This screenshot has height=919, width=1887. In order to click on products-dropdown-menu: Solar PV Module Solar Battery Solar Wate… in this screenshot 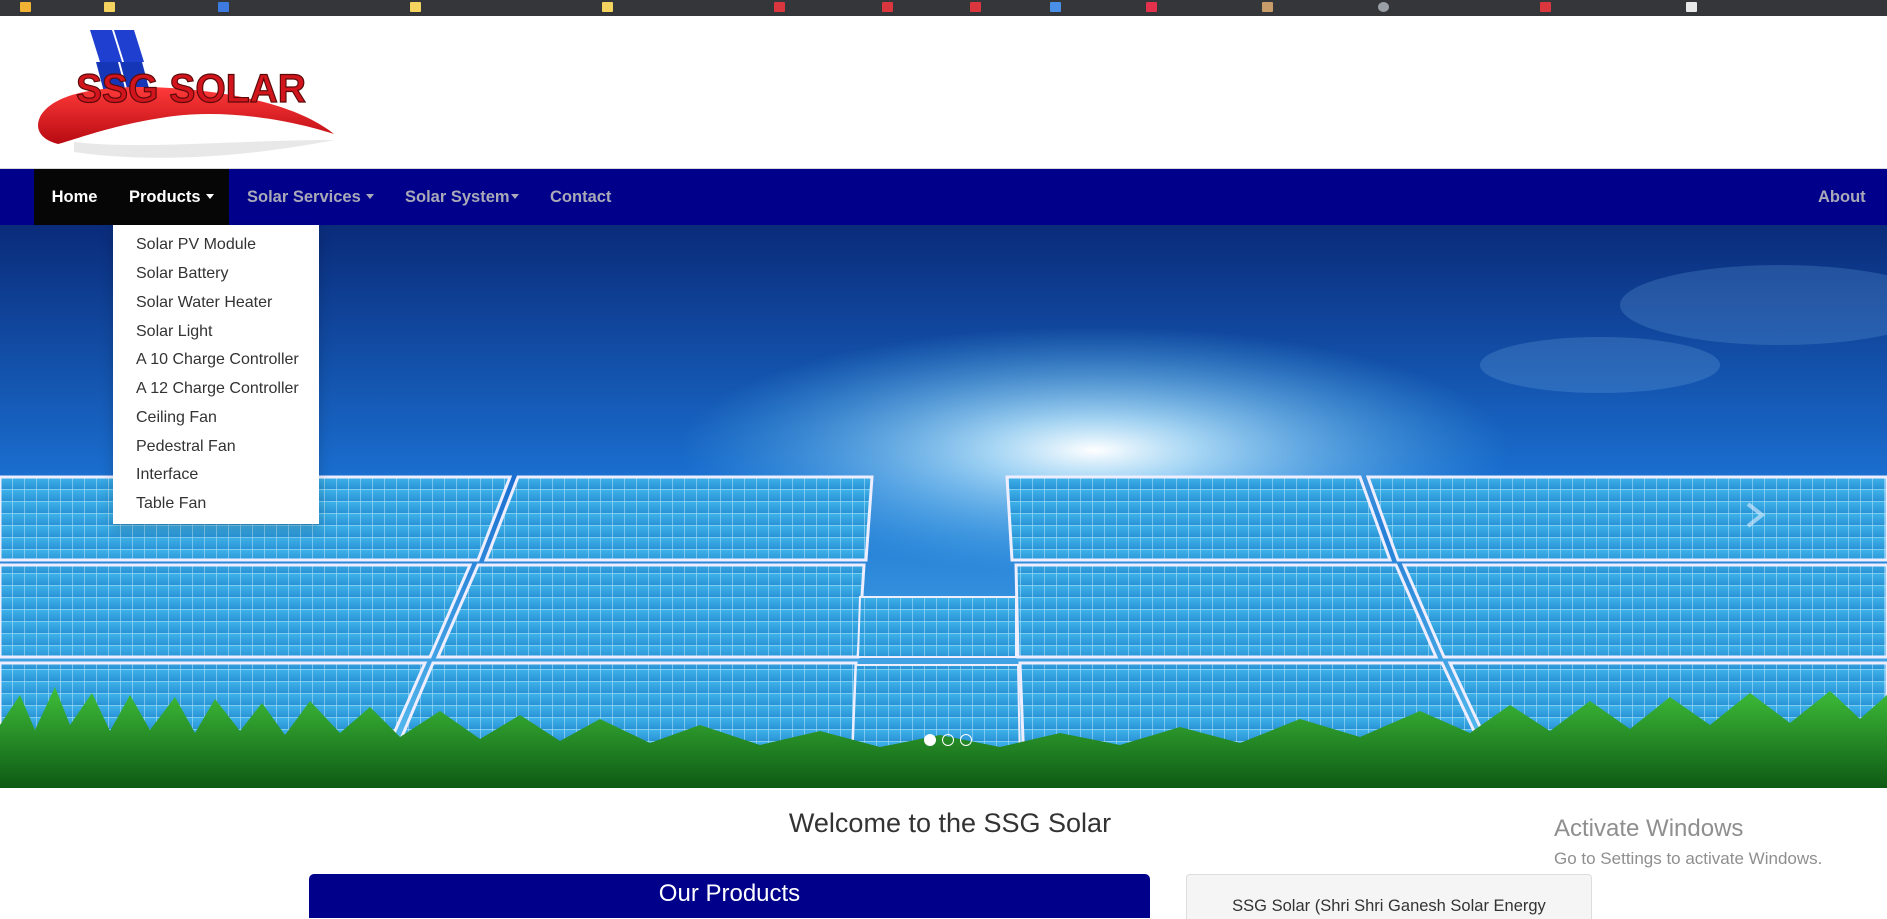, I will do `click(216, 374)`.